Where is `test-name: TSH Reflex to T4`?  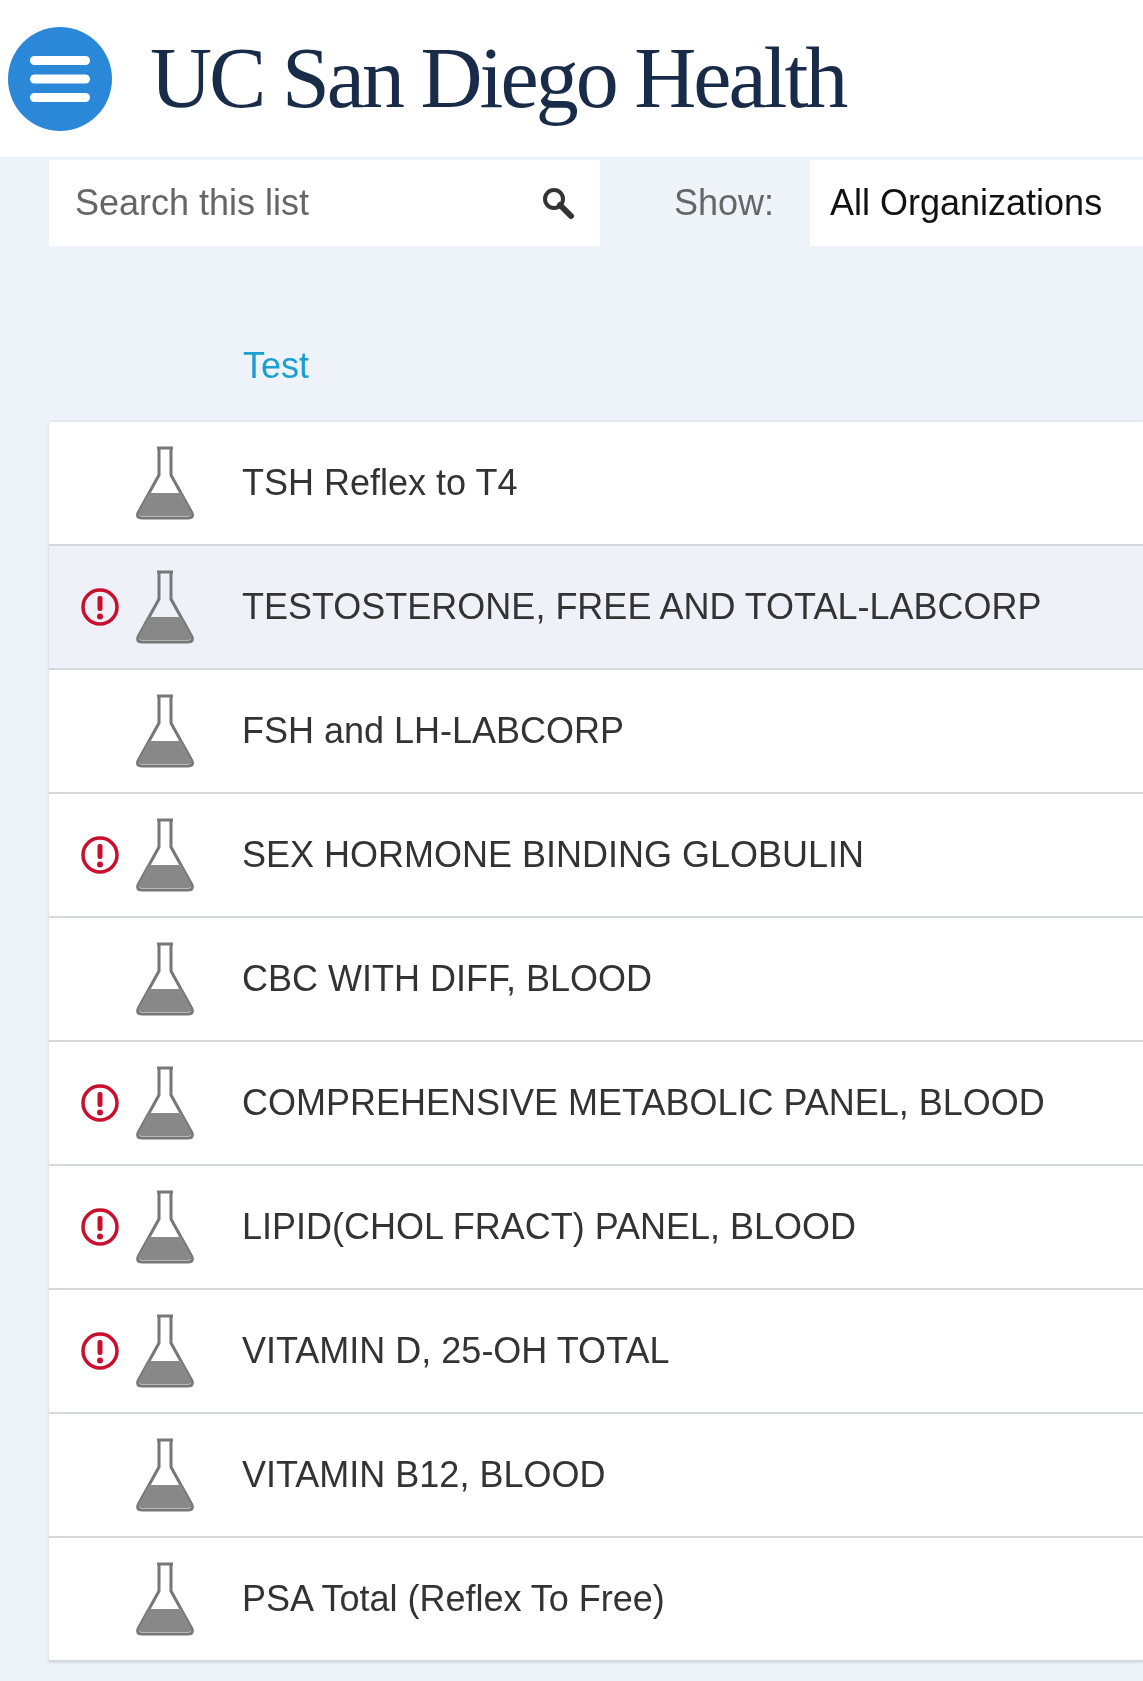 test-name: TSH Reflex to T4 is located at coordinates (380, 483).